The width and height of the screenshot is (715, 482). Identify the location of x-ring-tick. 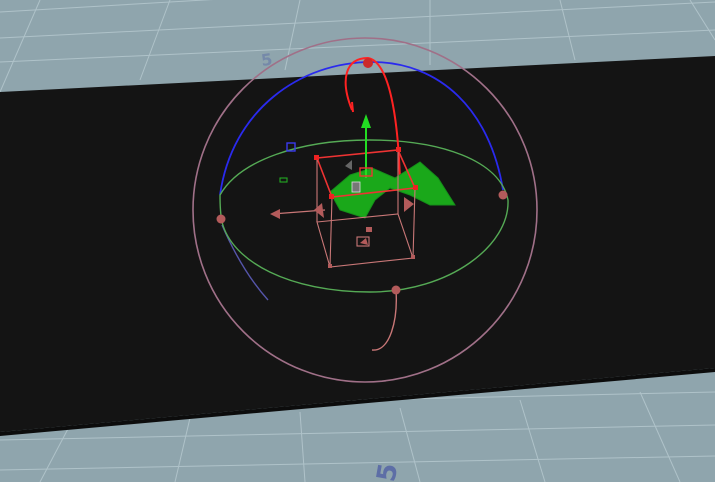
(352, 107).